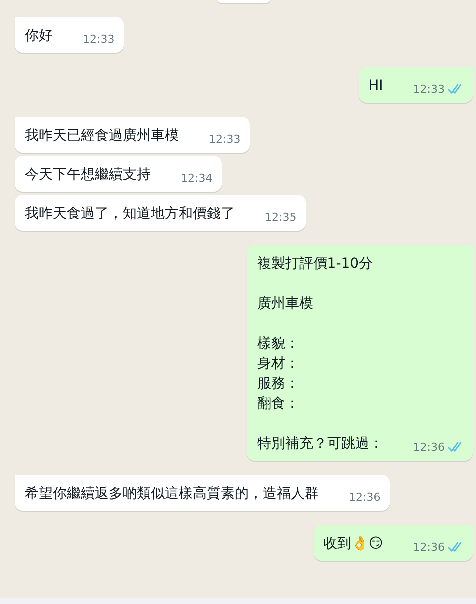 The height and width of the screenshot is (604, 476). I want to click on message-line: 身材：, so click(278, 364).